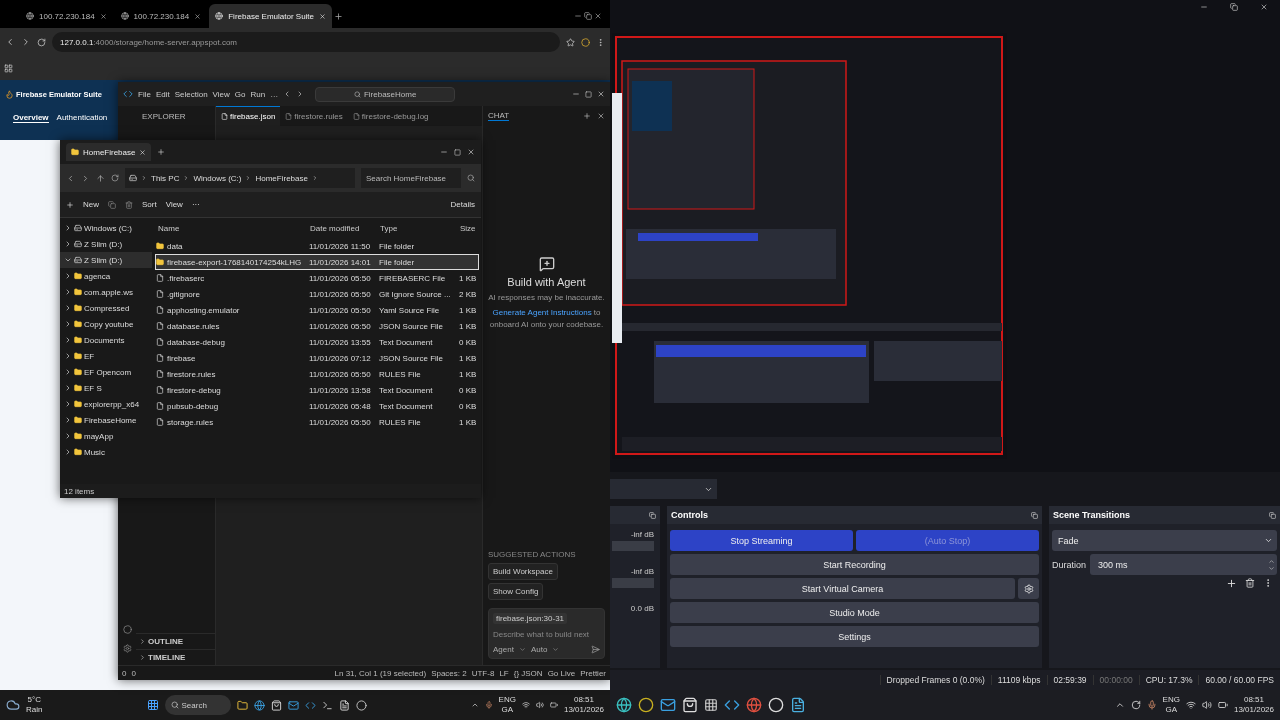  I want to click on nav-tab: Overview, so click(31, 118).